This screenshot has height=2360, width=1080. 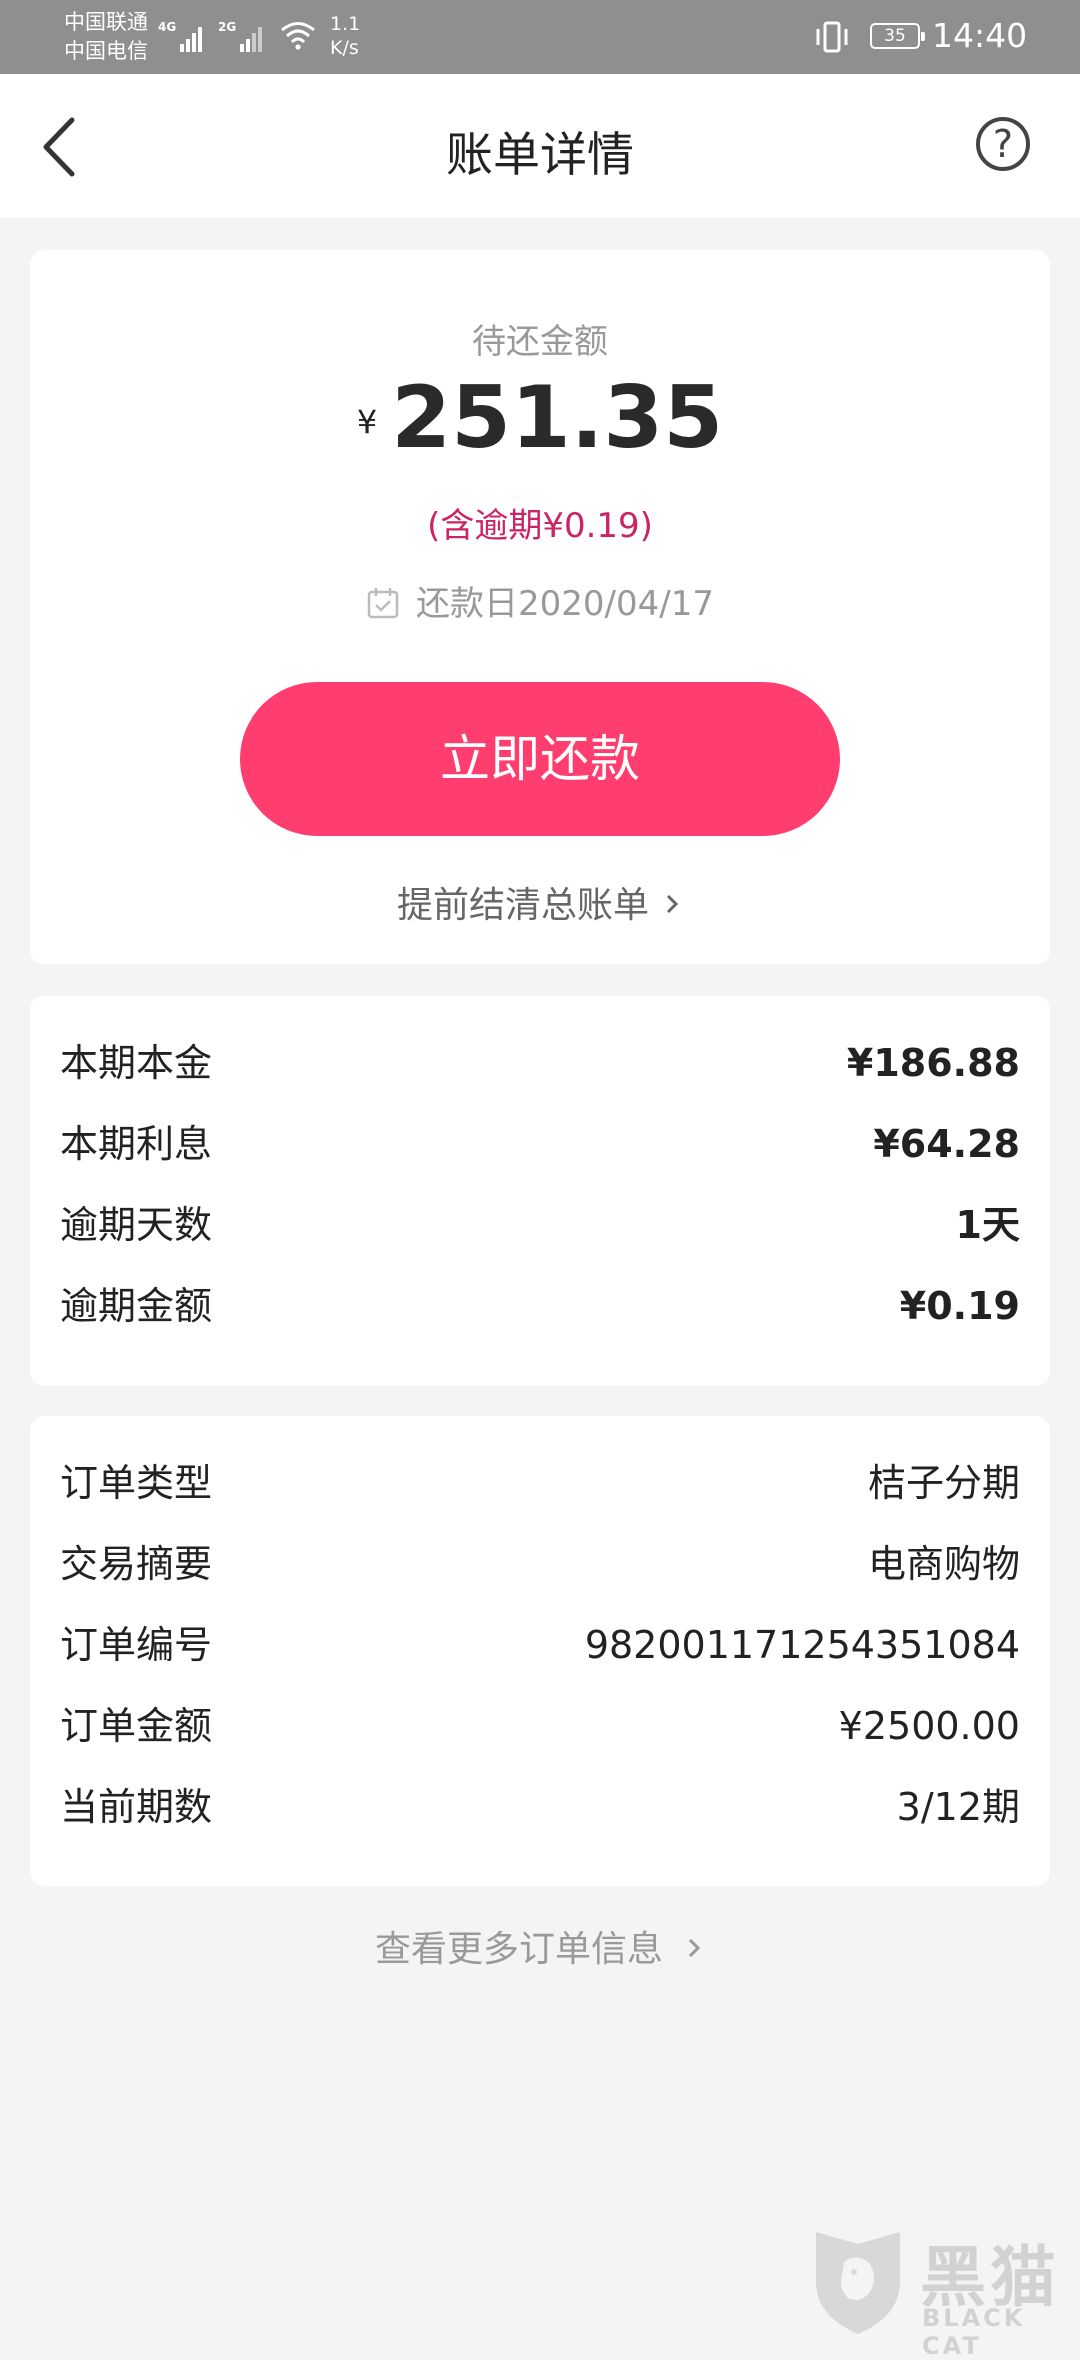 I want to click on settle-early-link: 提前结清总账单, so click(x=540, y=902).